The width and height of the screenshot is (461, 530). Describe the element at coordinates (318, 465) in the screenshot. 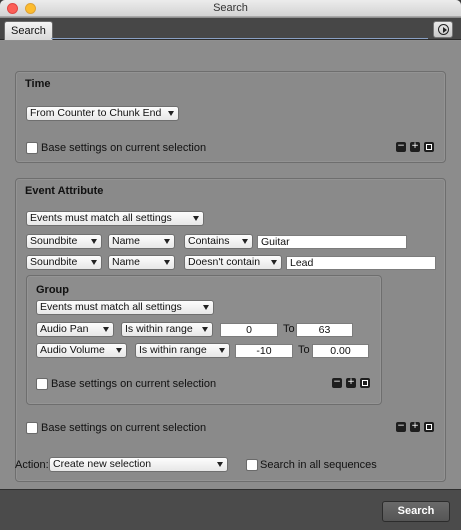

I see `search-all-sequences-label: Search in all sequences` at that location.